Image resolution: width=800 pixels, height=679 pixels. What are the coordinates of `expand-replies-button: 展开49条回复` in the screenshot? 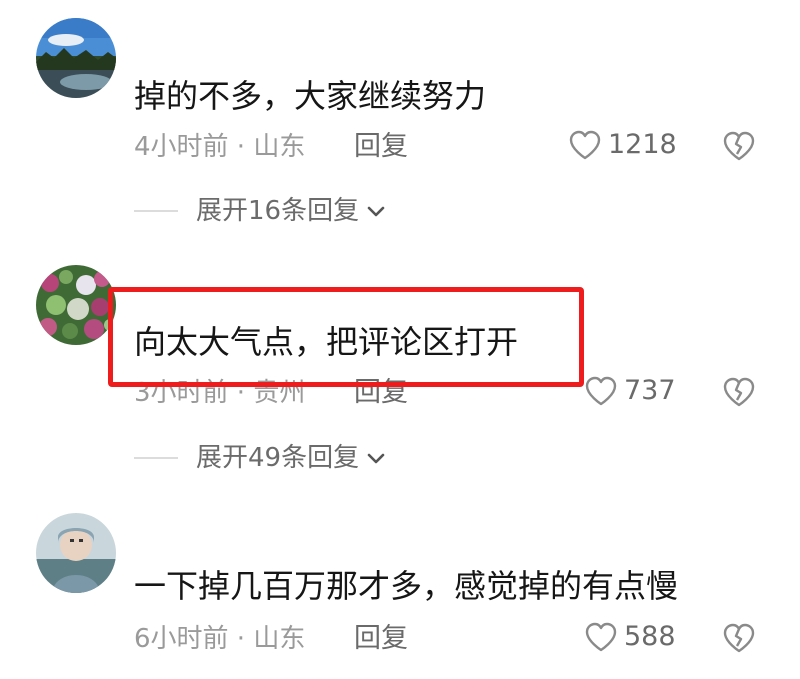 It's located at (260, 458).